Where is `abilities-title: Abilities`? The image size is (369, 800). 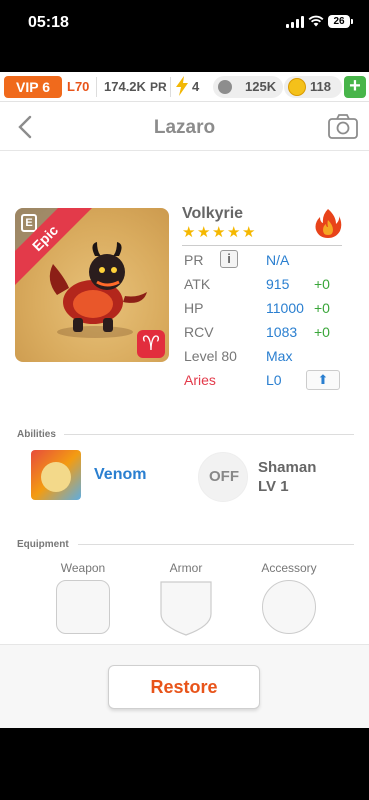
abilities-title: Abilities is located at coordinates (36, 434).